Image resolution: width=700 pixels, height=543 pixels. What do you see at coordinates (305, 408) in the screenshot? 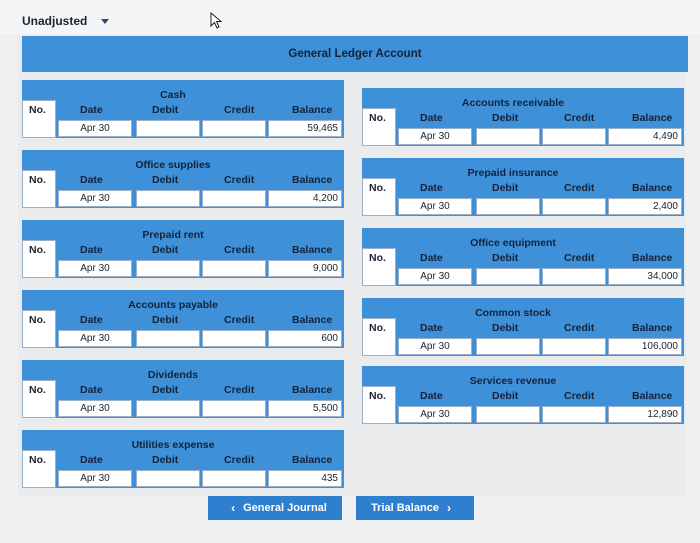
I see `balance-cell: 5,500` at bounding box center [305, 408].